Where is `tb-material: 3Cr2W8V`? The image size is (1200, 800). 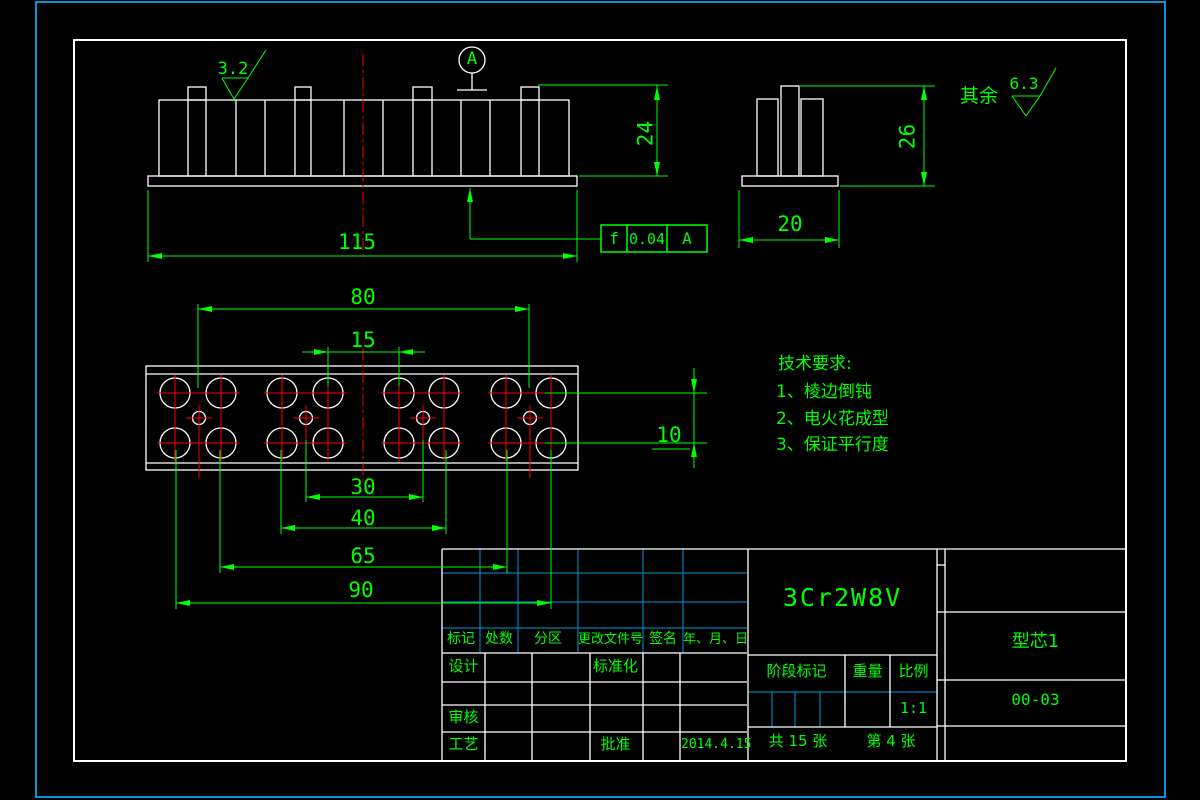
tb-material: 3Cr2W8V is located at coordinates (842, 597).